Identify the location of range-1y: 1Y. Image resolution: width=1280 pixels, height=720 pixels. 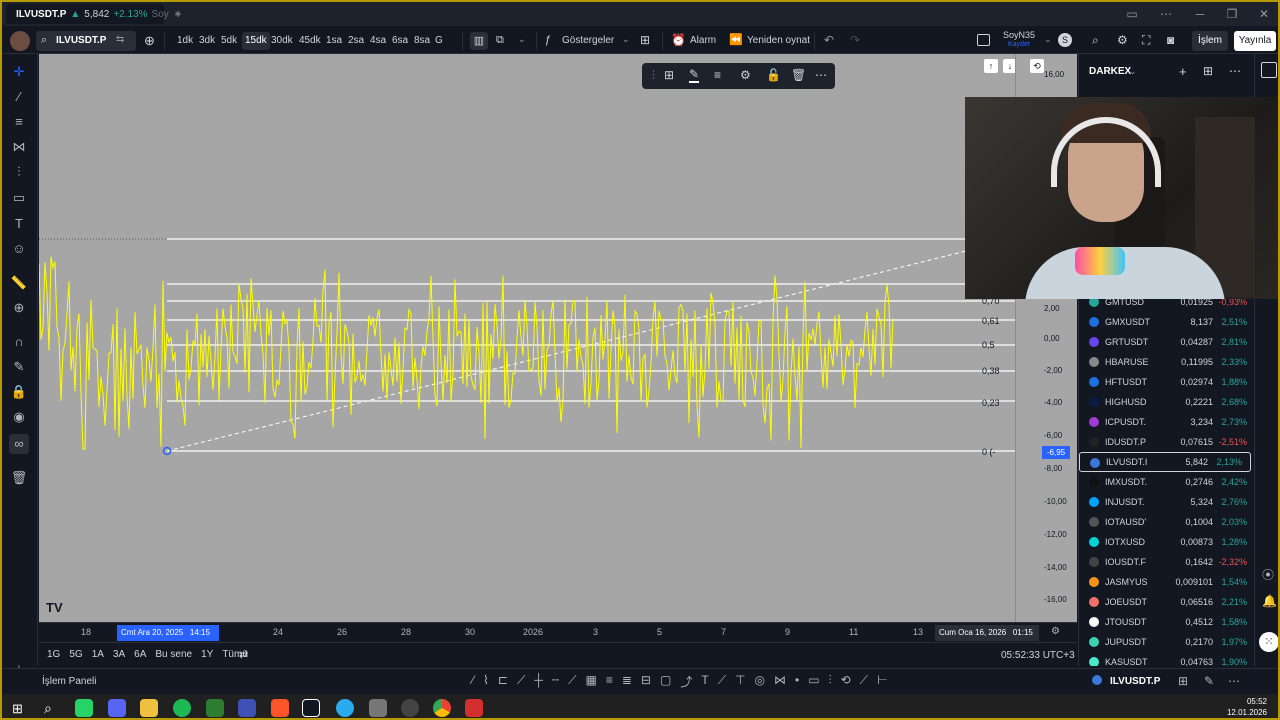
(207, 657).